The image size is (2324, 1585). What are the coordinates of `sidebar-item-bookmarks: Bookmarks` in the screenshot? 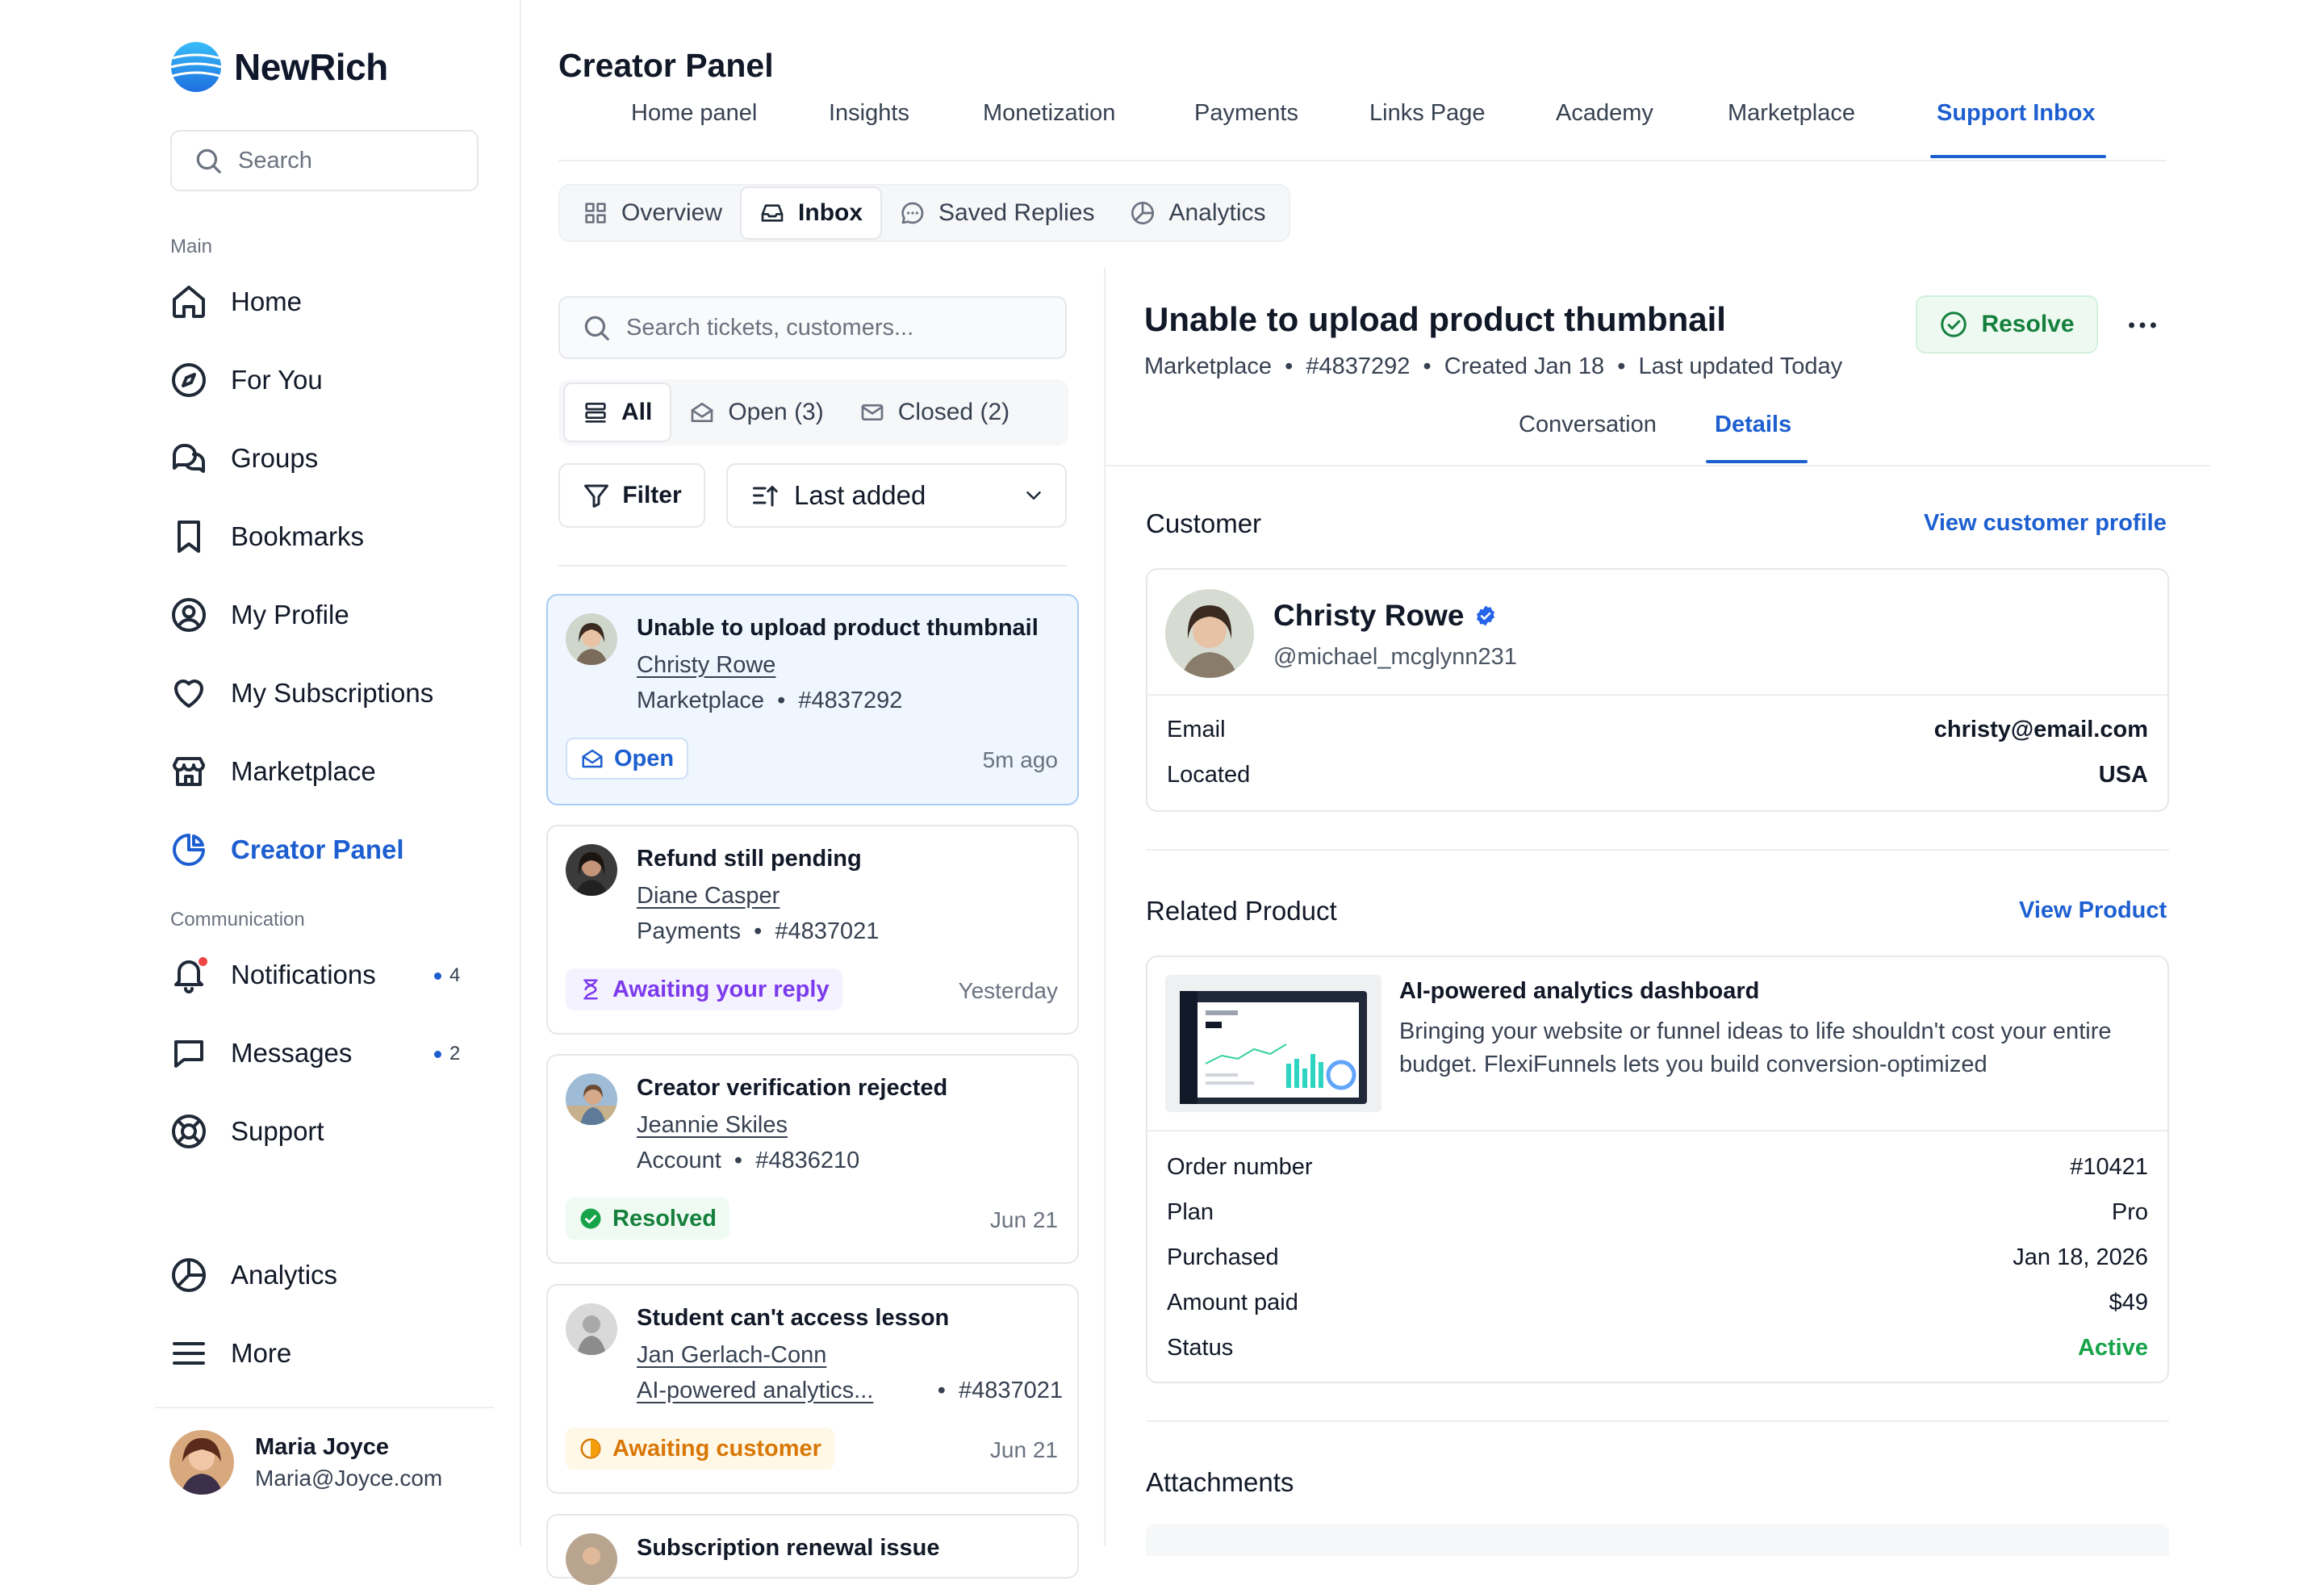 It's located at (266, 536).